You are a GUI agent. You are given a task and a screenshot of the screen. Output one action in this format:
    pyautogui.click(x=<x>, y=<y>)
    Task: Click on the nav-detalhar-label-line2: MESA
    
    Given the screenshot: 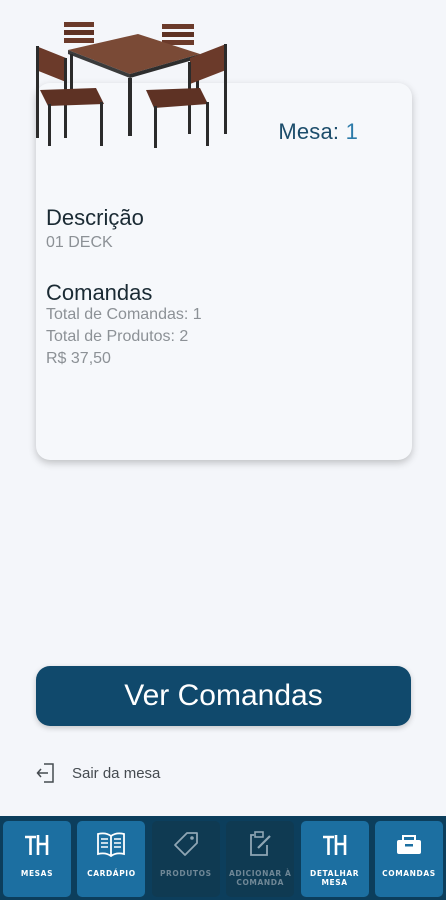 What is the action you would take?
    pyautogui.click(x=334, y=882)
    